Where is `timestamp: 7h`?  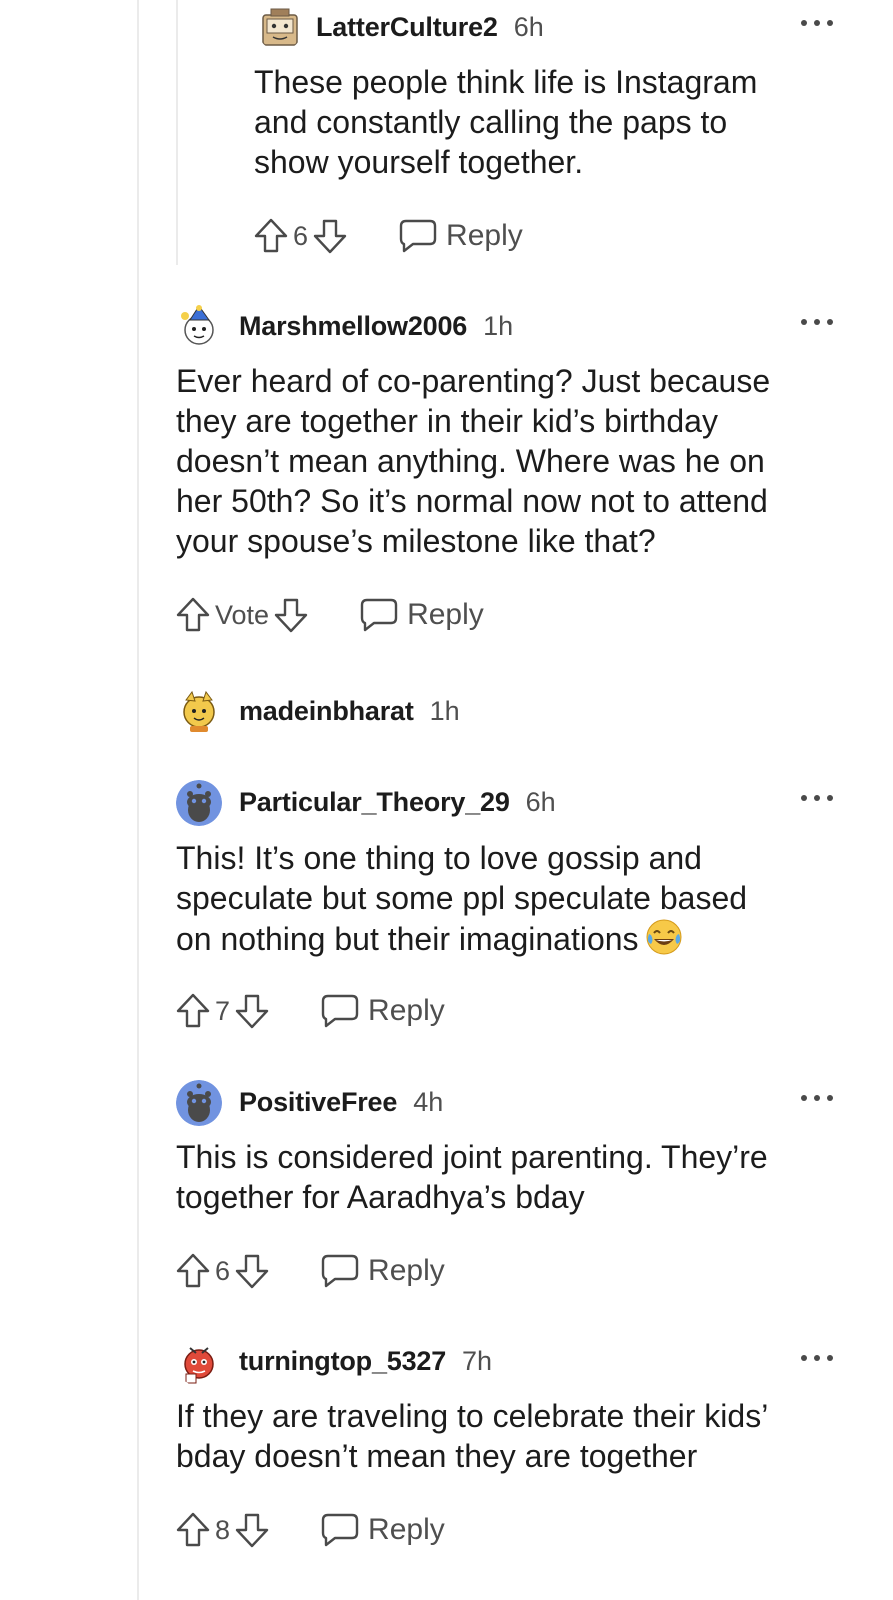
timestamp: 7h is located at coordinates (477, 1361).